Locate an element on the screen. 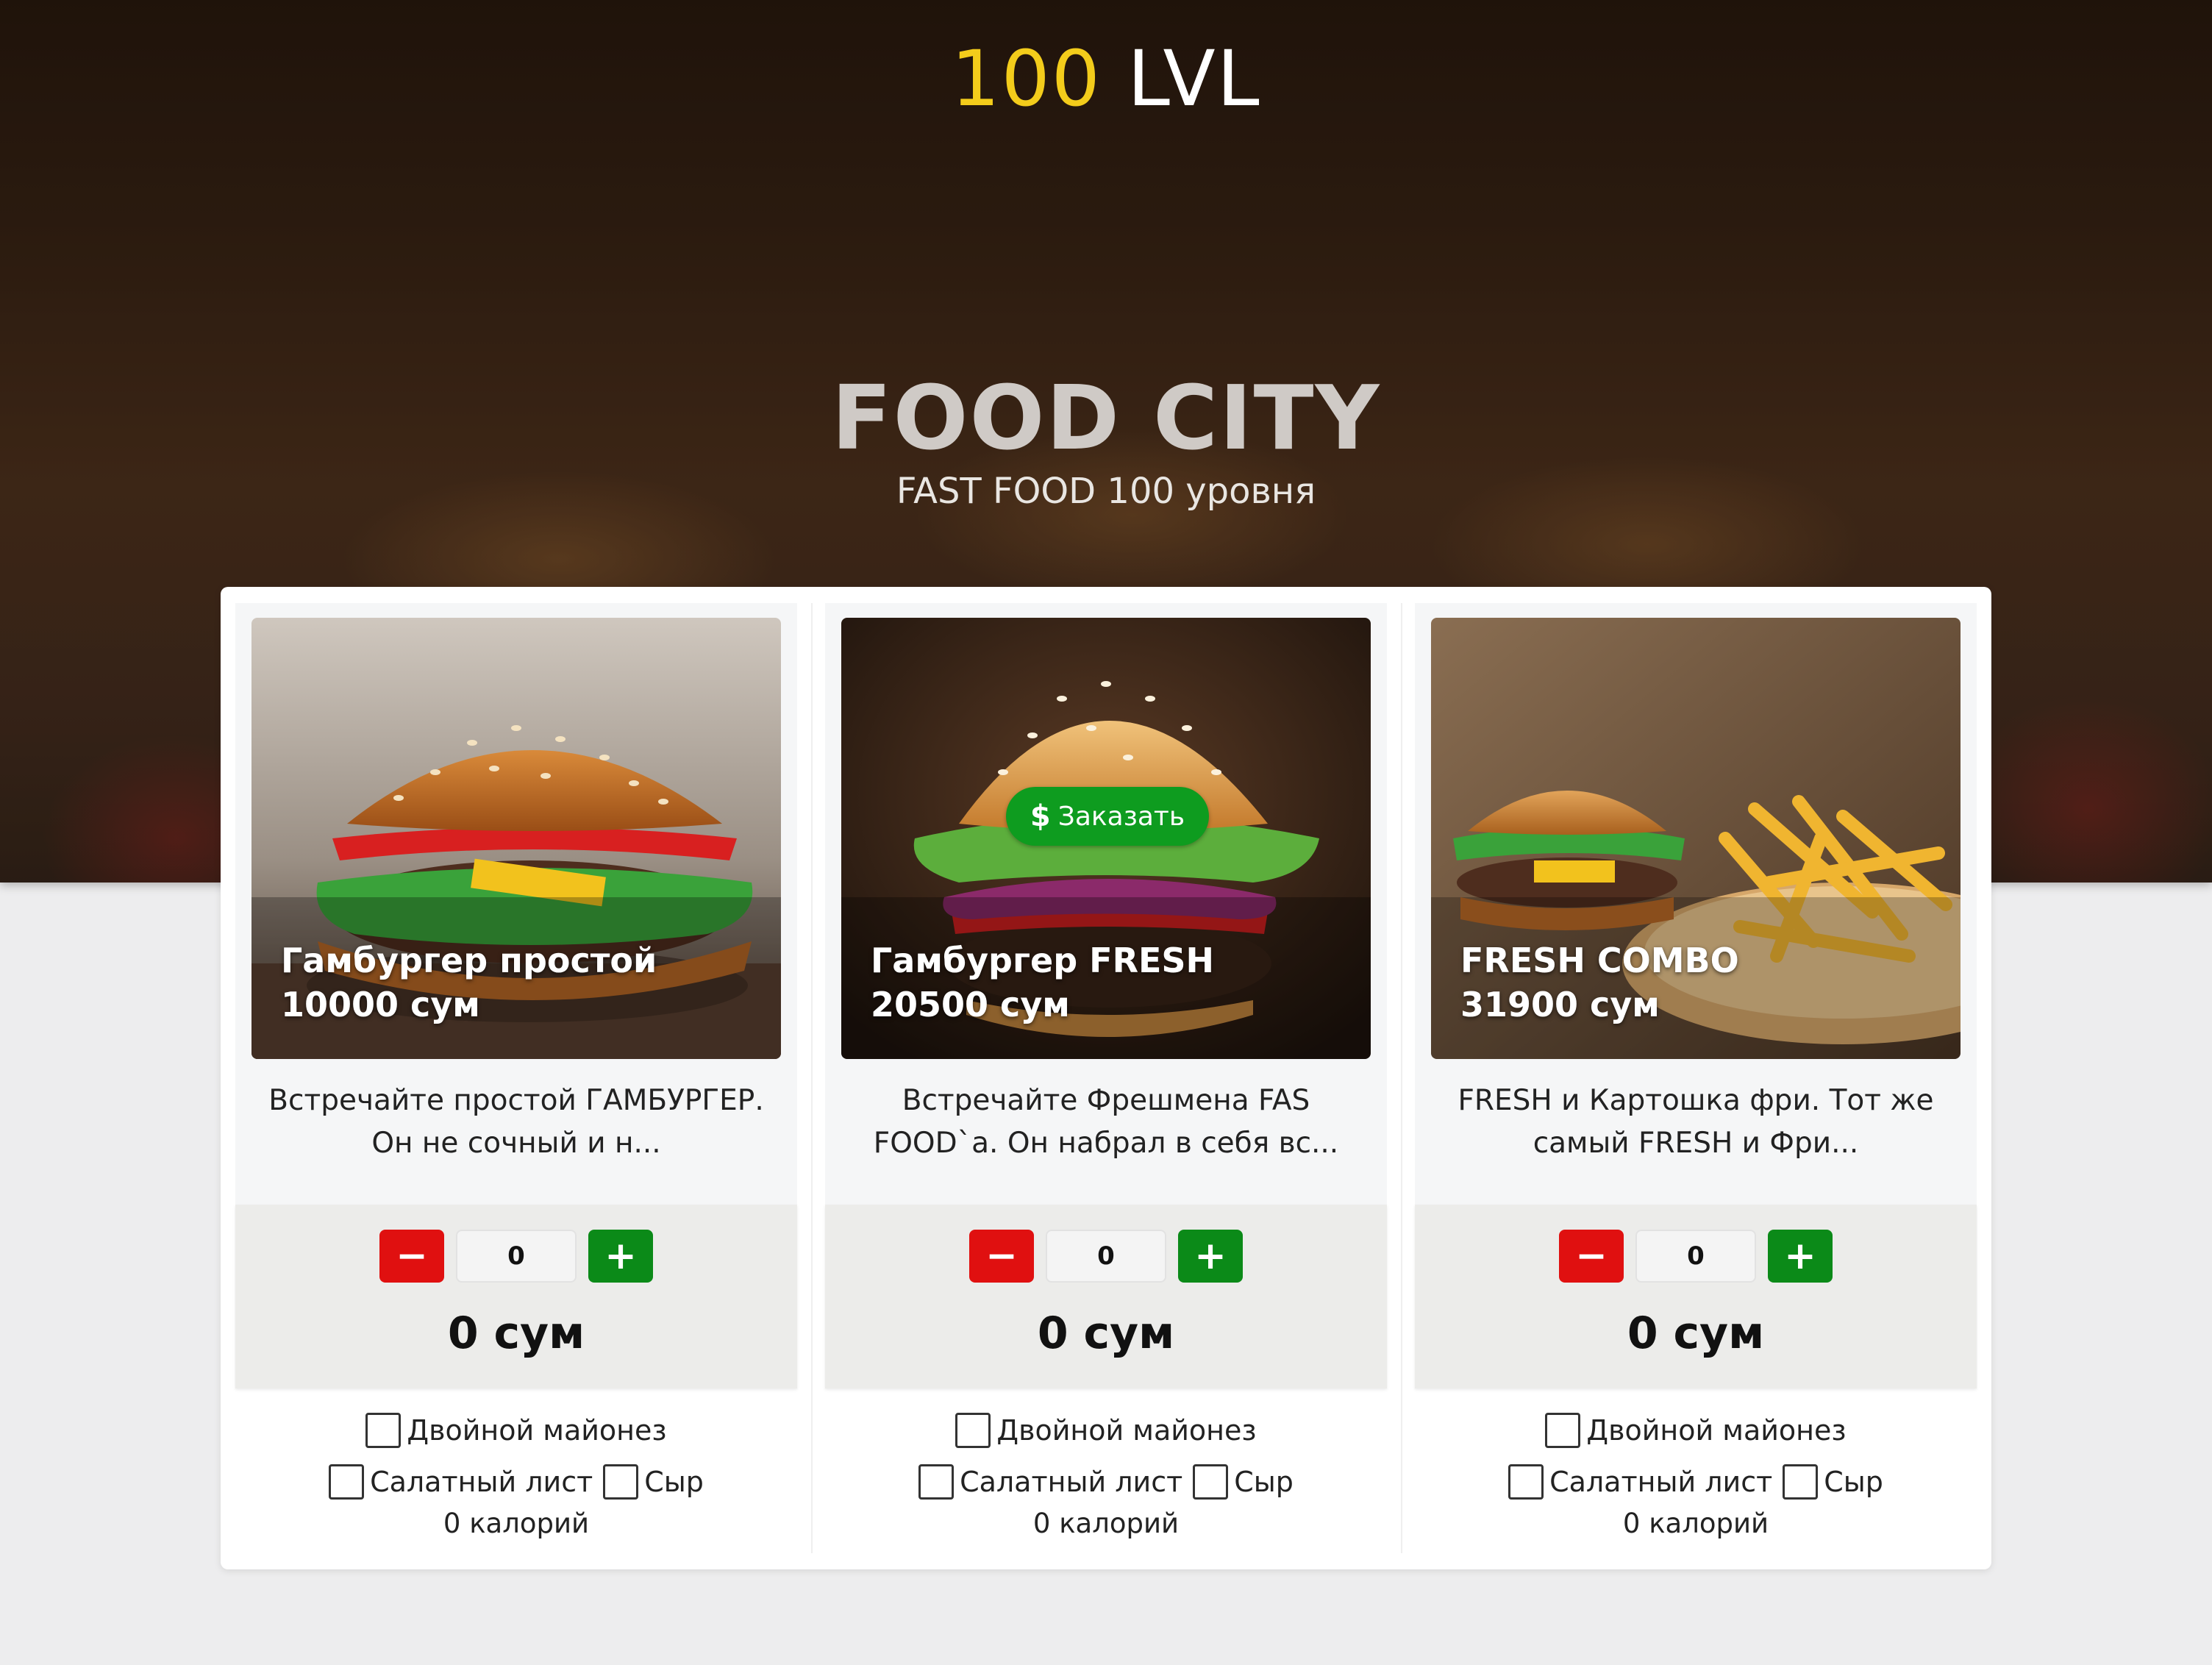 Image resolution: width=2212 pixels, height=1665 pixels. product-title: Гамбургер FRESH 20500 сум is located at coordinates (1042, 982).